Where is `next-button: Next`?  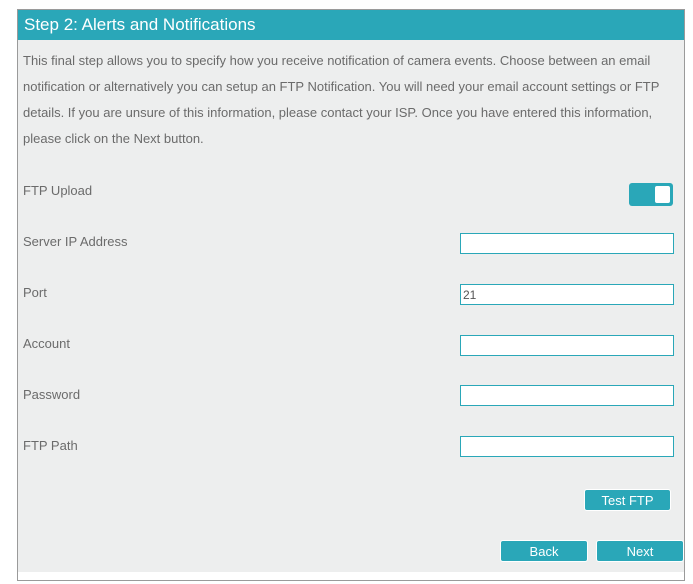 next-button: Next is located at coordinates (640, 551).